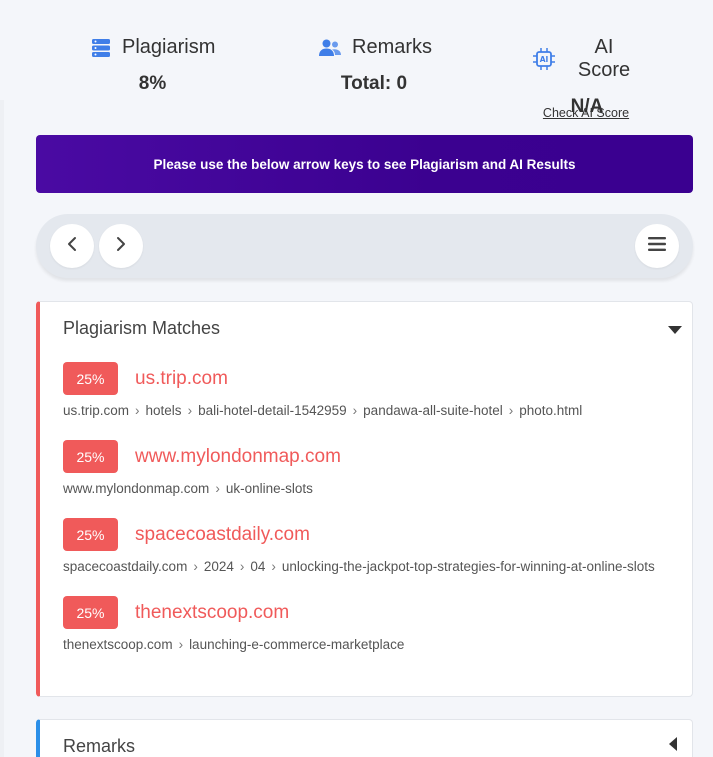  I want to click on stat-remarks-label: Remarks, so click(392, 47).